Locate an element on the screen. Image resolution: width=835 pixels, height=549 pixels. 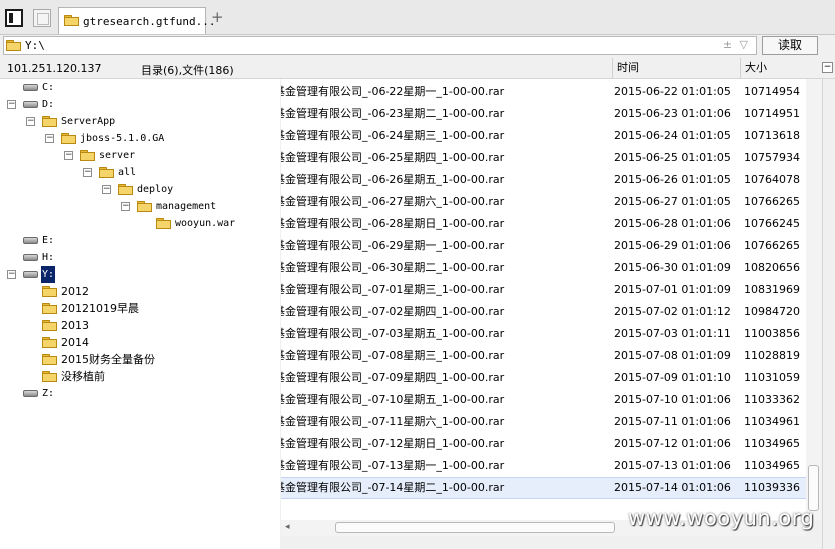
tree-label: 2013 is located at coordinates (75, 325).